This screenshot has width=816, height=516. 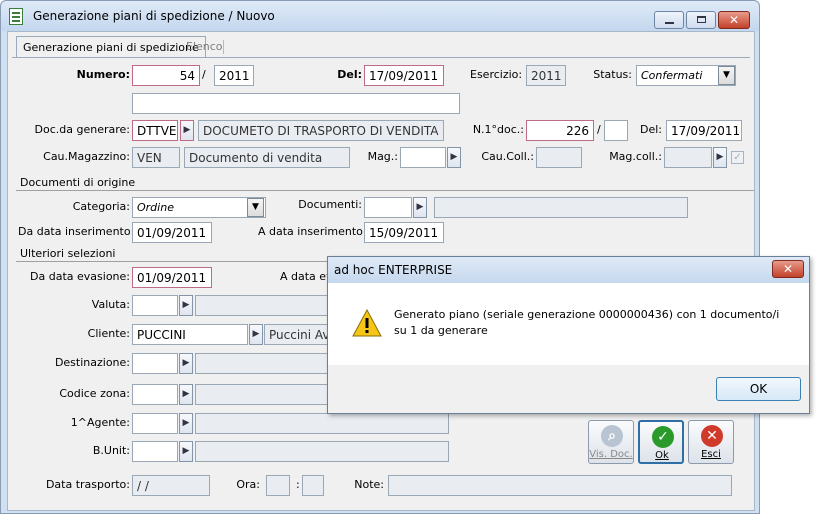 What do you see at coordinates (507, 156) in the screenshot?
I see `caucoll-label: Cau.Coll.:` at bounding box center [507, 156].